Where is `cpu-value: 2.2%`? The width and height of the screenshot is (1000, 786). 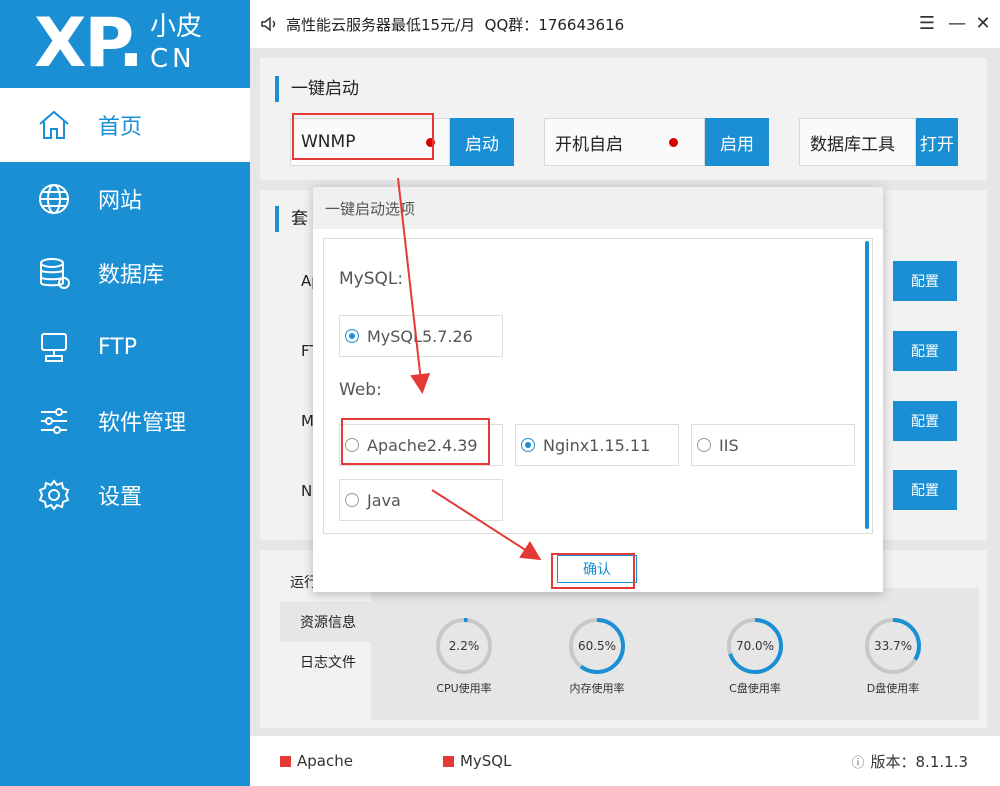
cpu-value: 2.2% is located at coordinates (464, 646).